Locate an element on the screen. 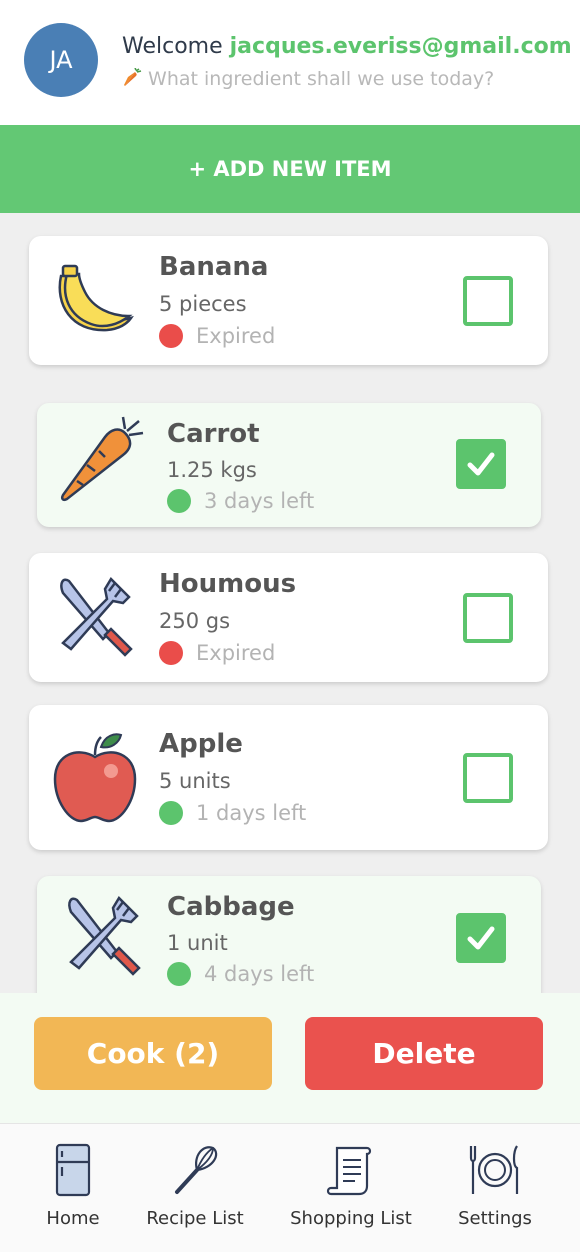 This screenshot has width=580, height=1252. ingredient-card: Houmous 250 gs Expired is located at coordinates (288, 617).